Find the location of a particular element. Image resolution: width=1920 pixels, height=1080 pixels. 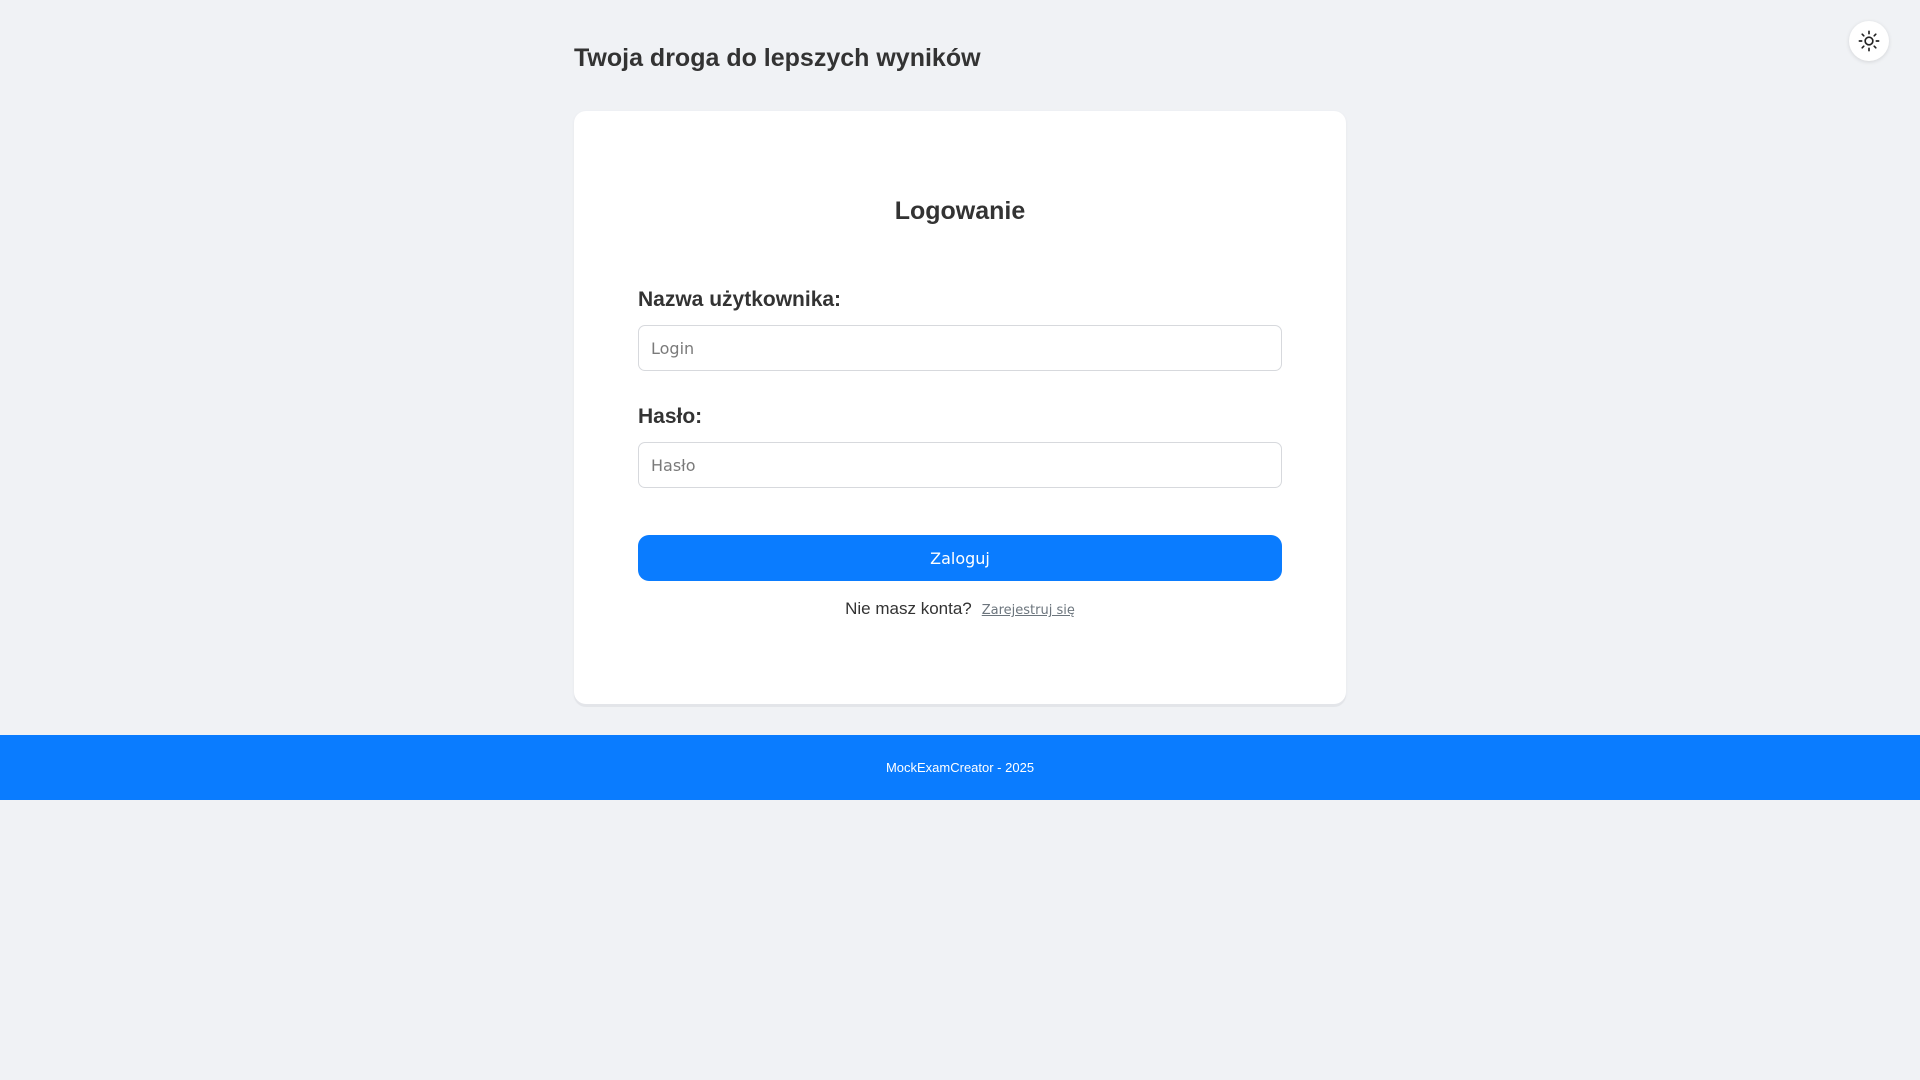

password-label: Hasło: is located at coordinates (670, 416).